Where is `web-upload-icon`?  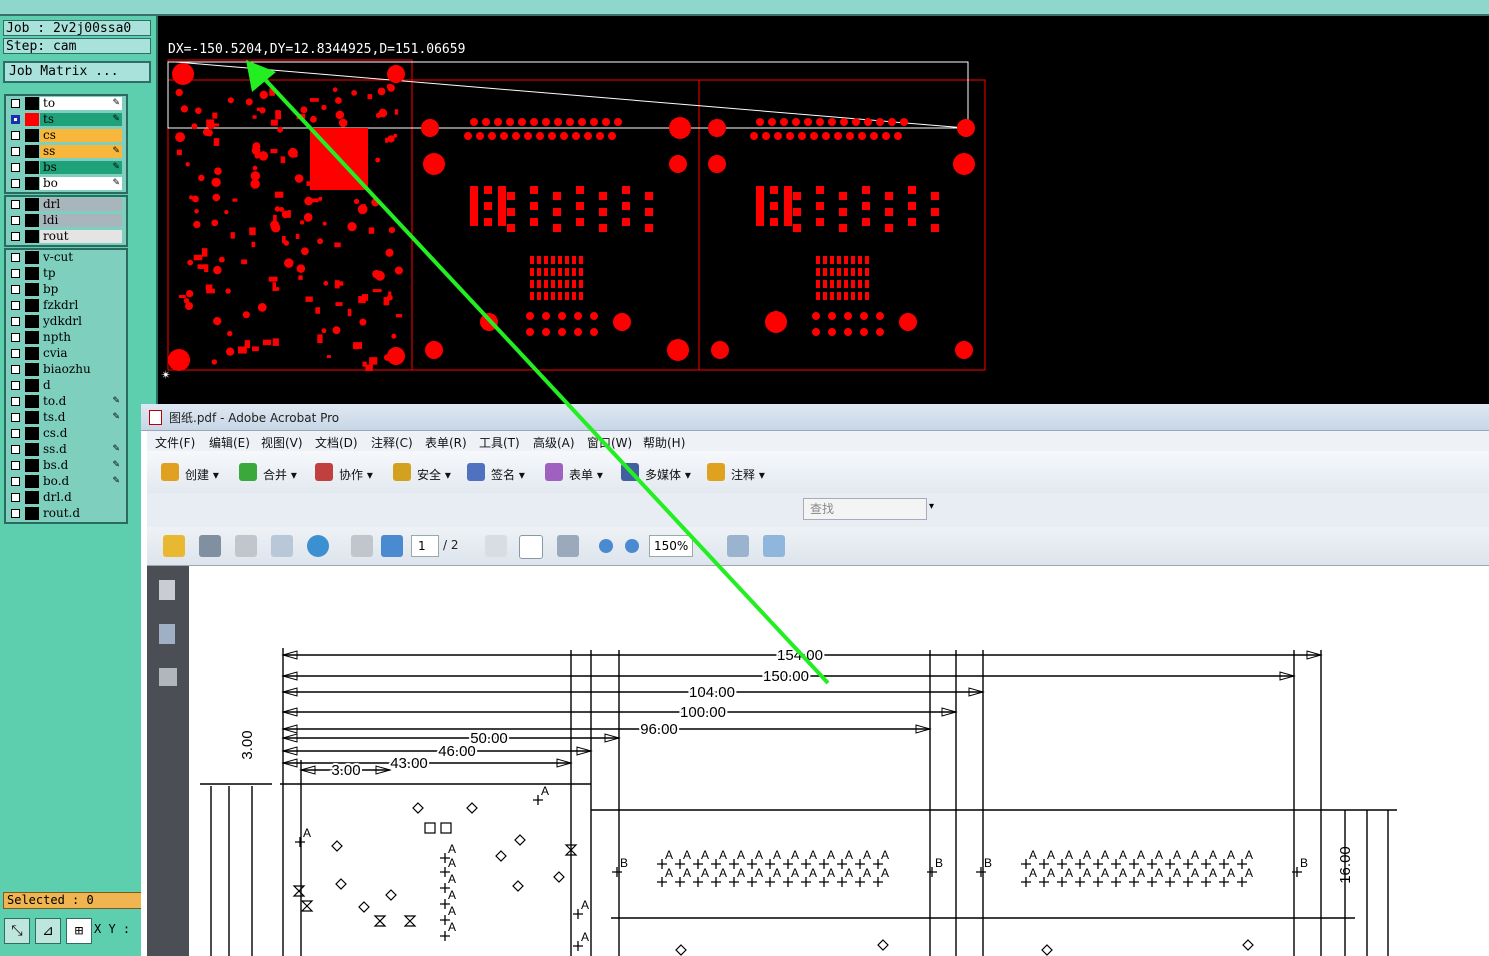
web-upload-icon is located at coordinates (318, 546).